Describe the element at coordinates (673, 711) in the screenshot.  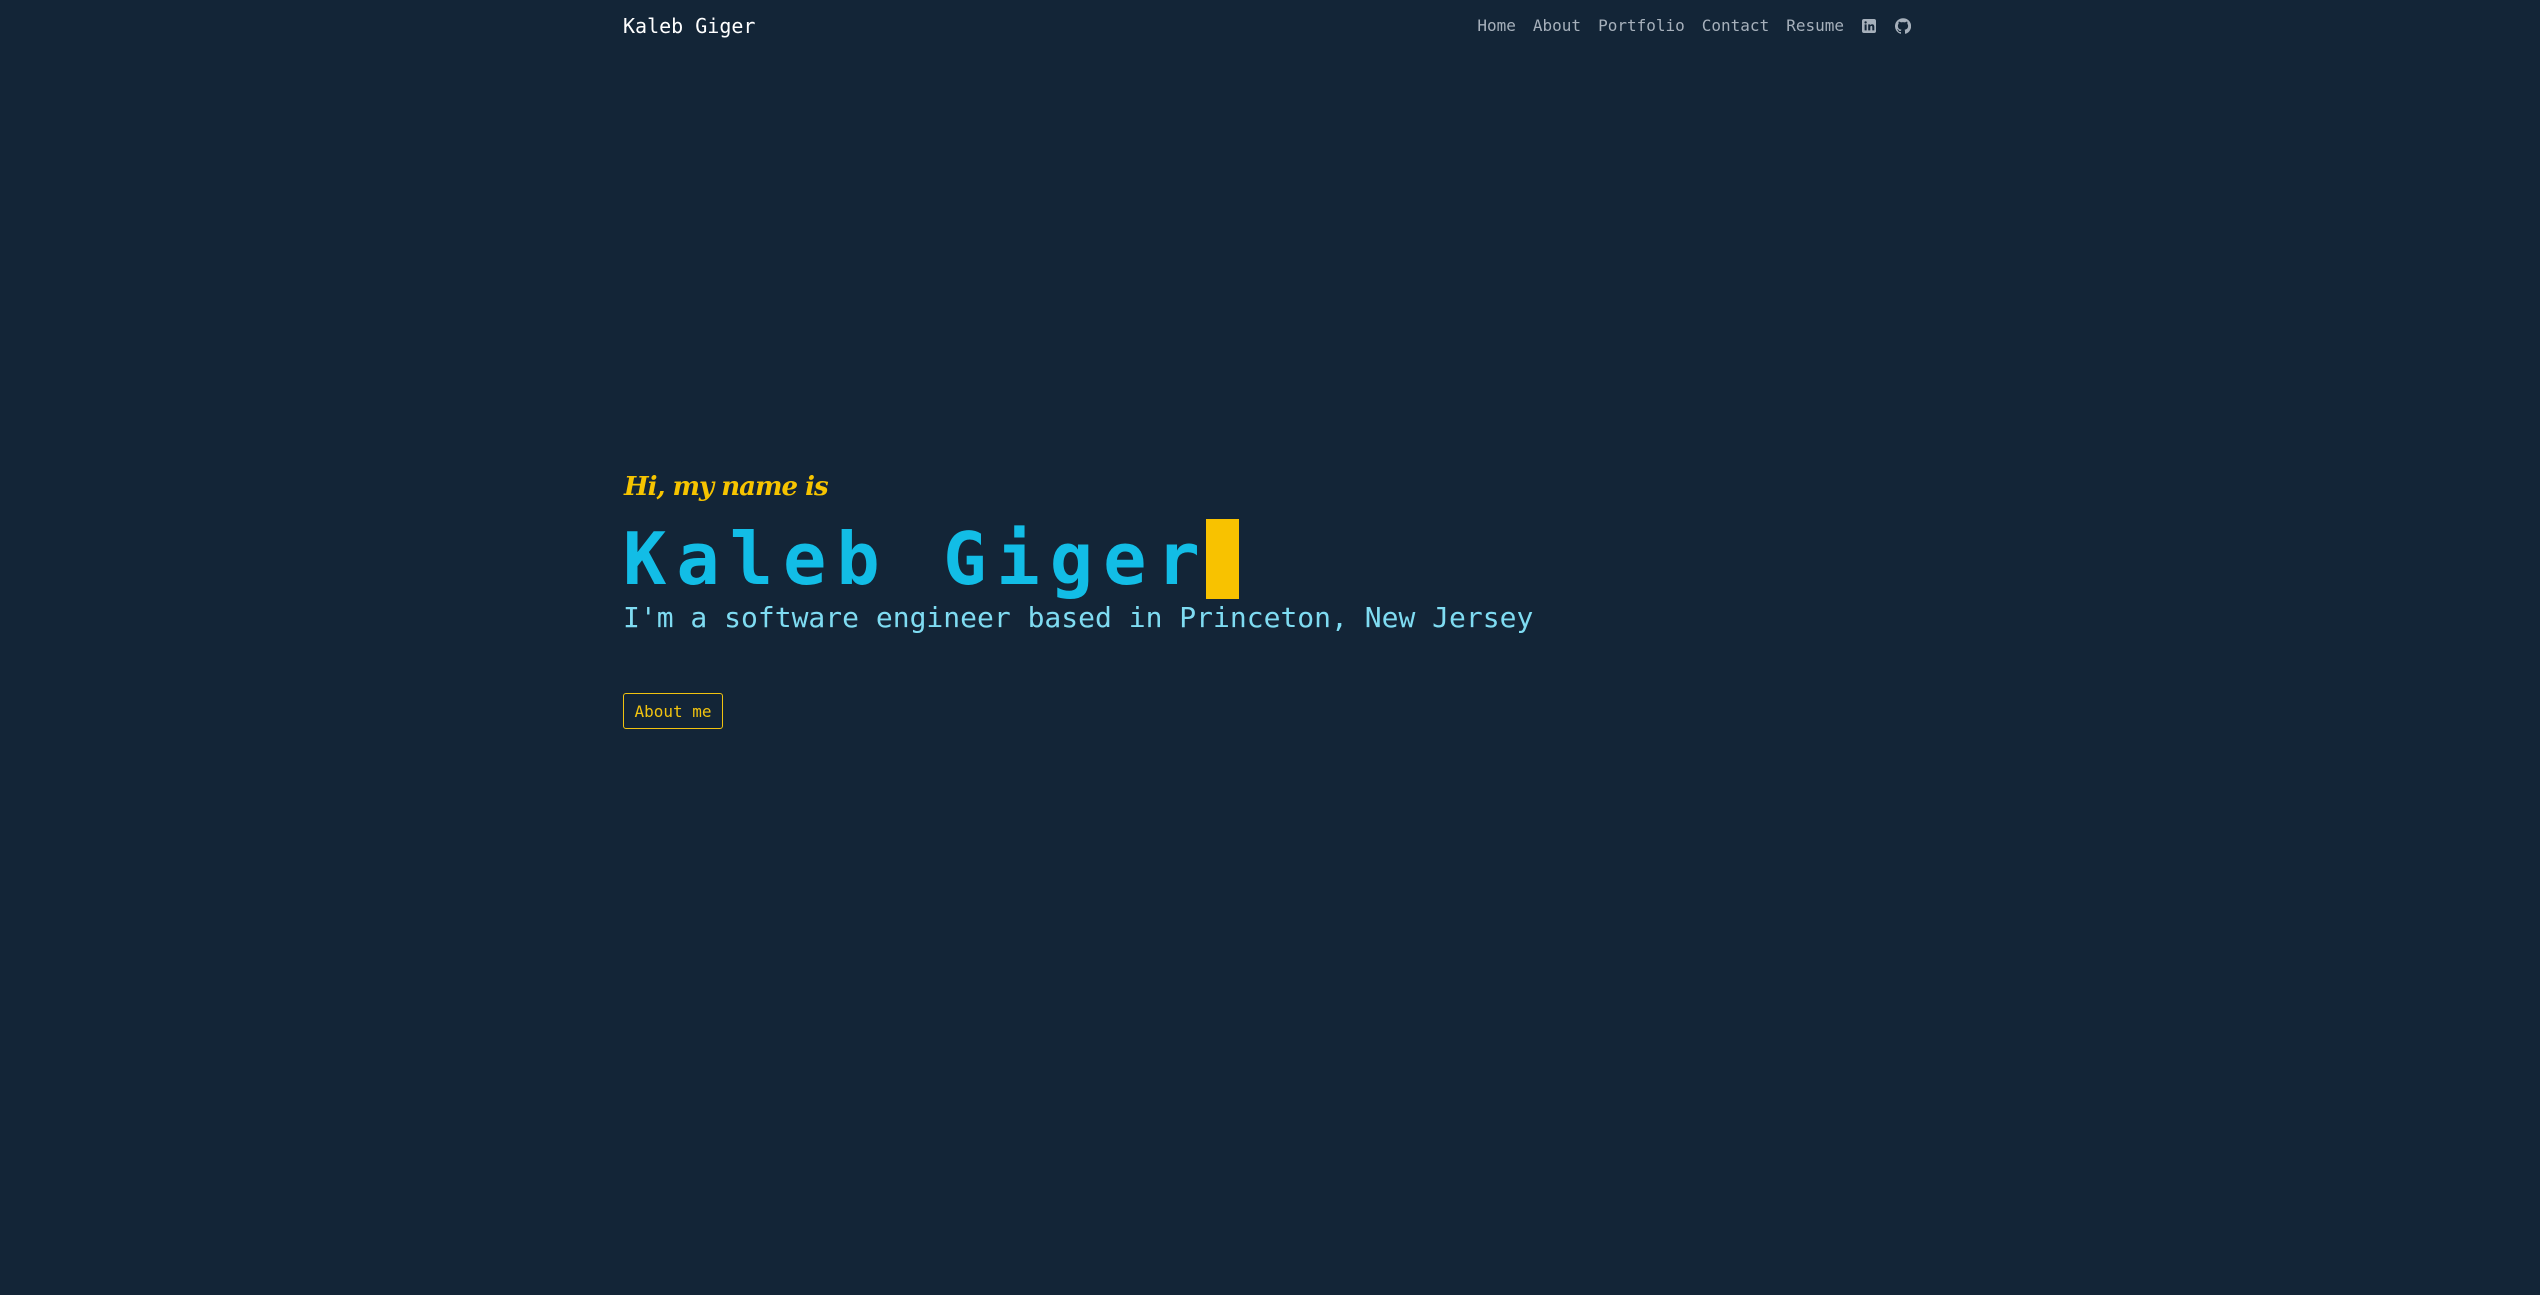
I see `about-me-button: About me` at that location.